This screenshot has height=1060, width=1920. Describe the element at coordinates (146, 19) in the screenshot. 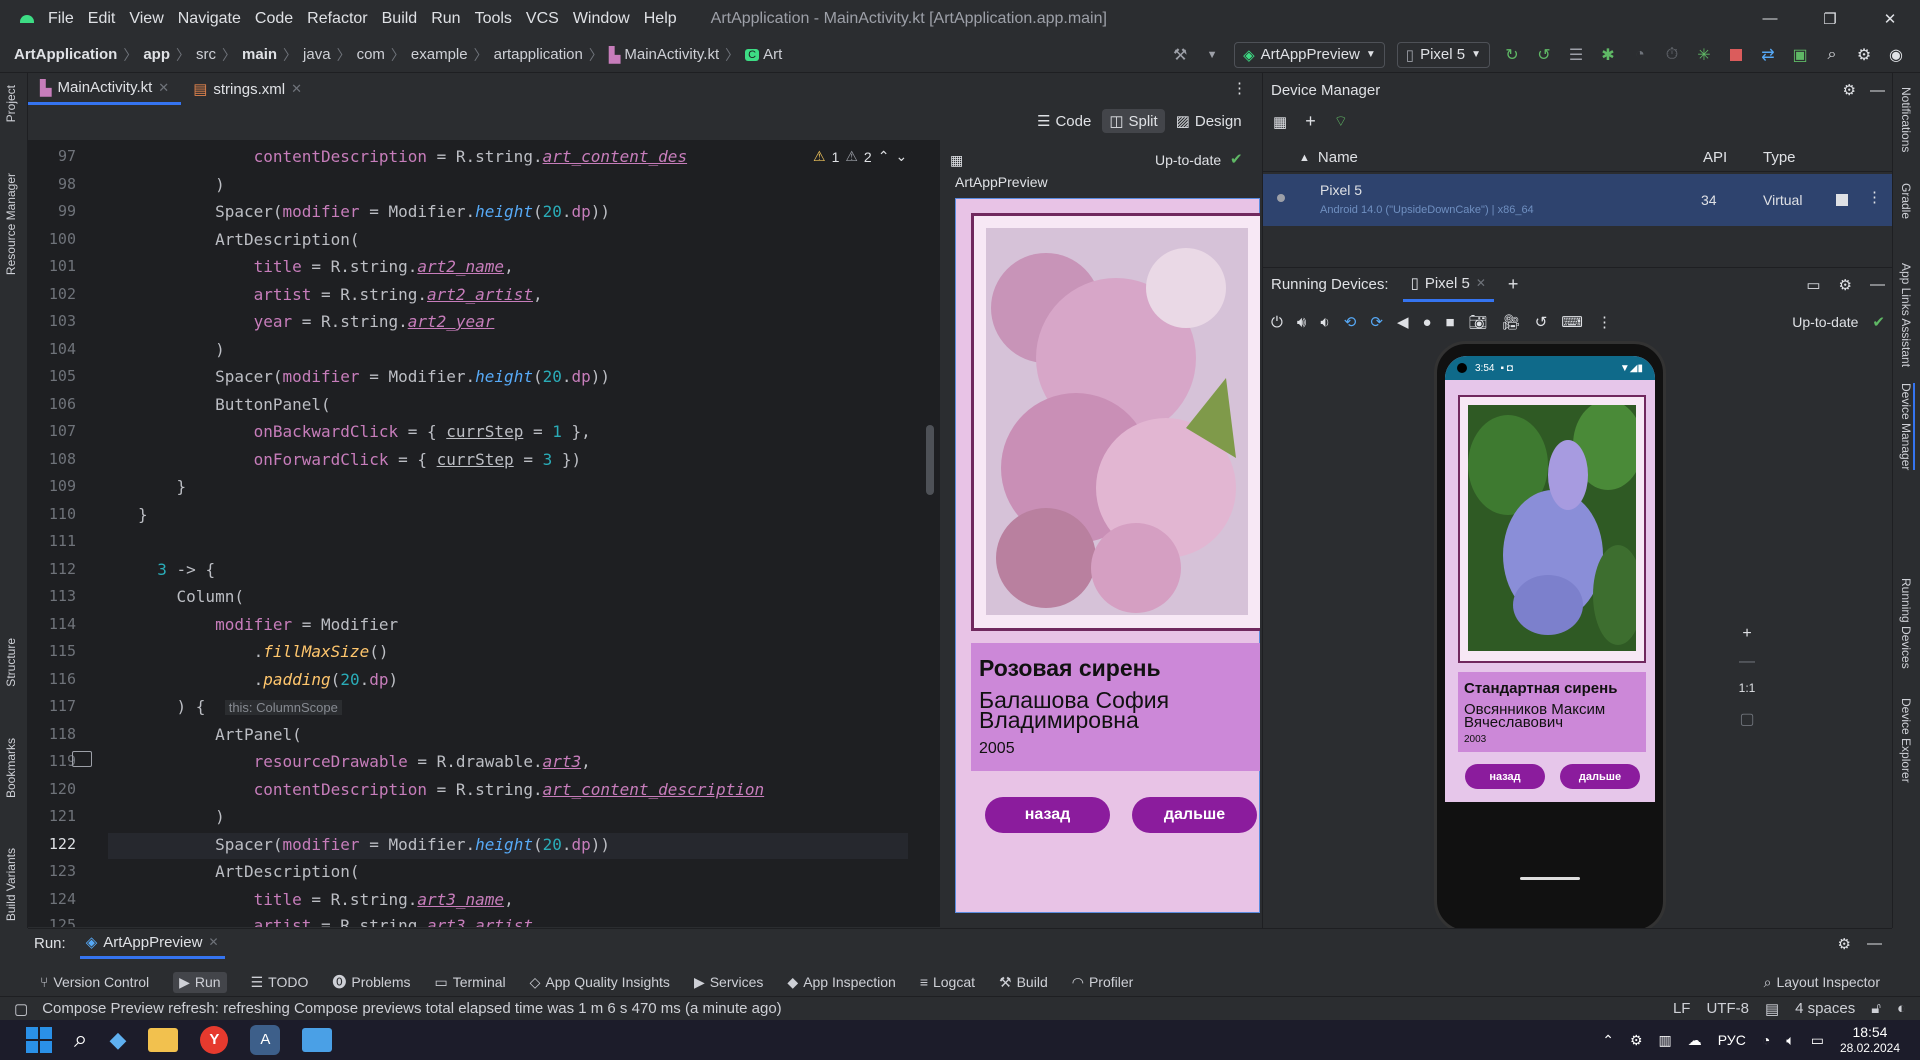

I see `menu-view: View` at that location.